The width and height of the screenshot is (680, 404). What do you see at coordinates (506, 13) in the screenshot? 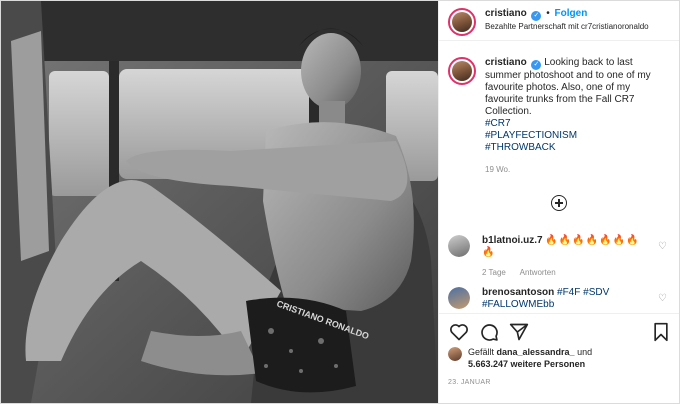
I see `author-username: cristiano` at bounding box center [506, 13].